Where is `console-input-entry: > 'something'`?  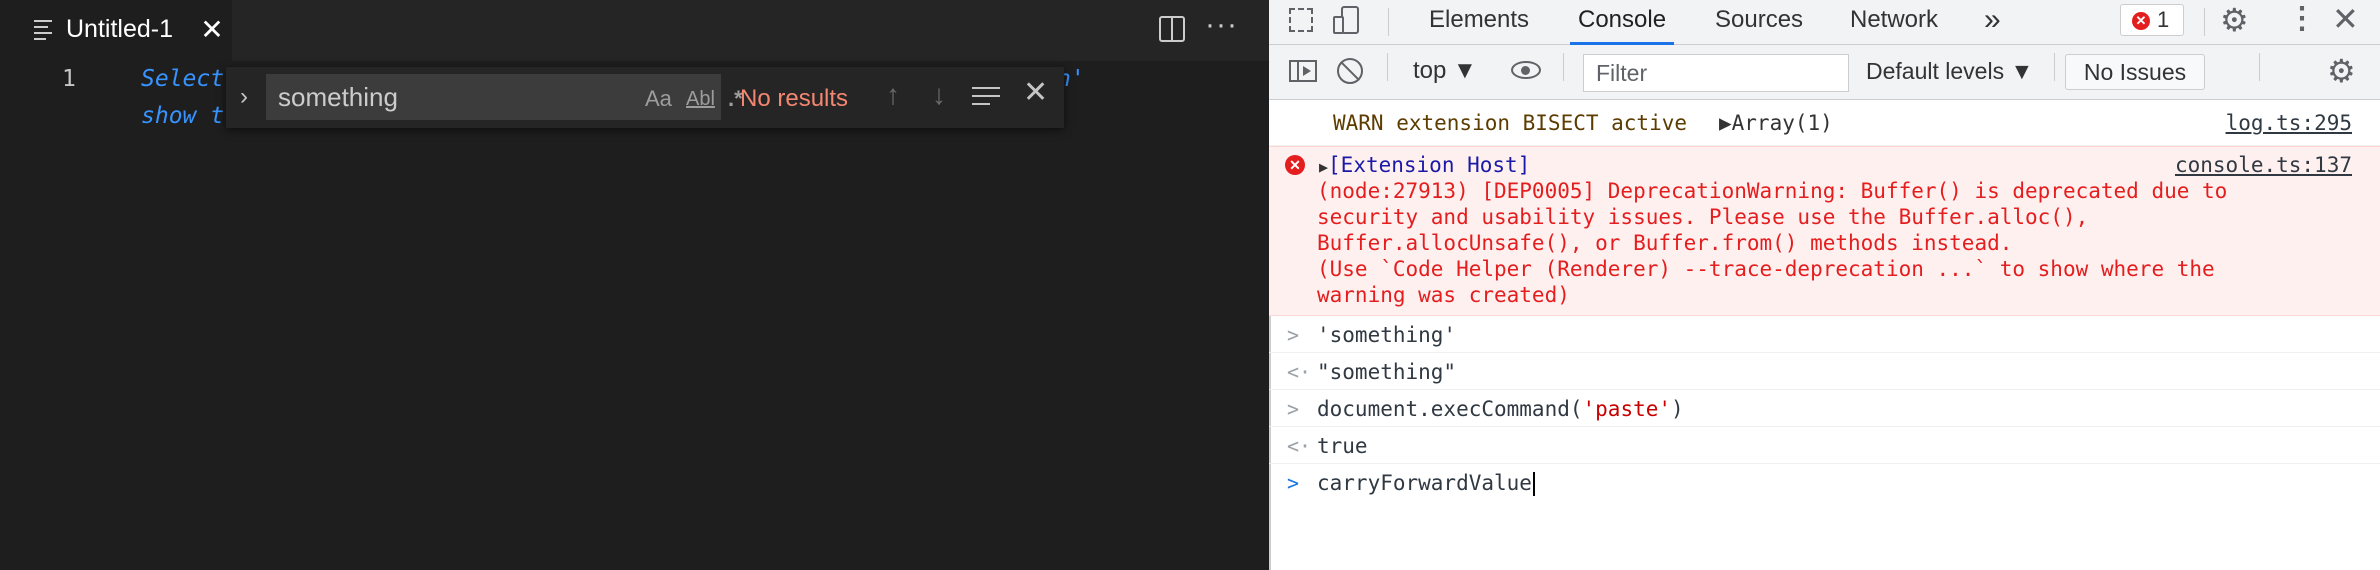 console-input-entry: > 'something' is located at coordinates (1824, 334).